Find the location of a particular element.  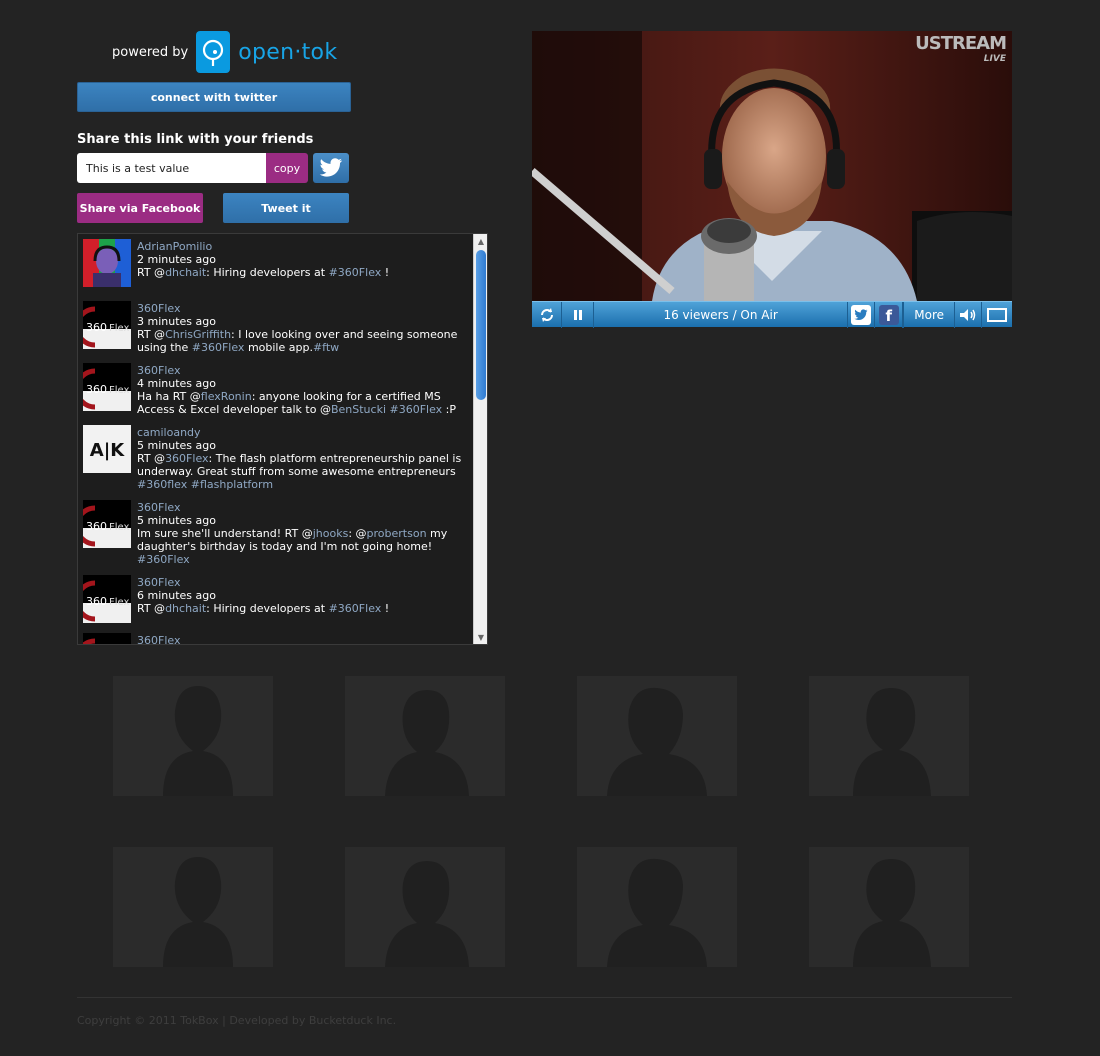

twitter-bird-icon is located at coordinates (330, 167).